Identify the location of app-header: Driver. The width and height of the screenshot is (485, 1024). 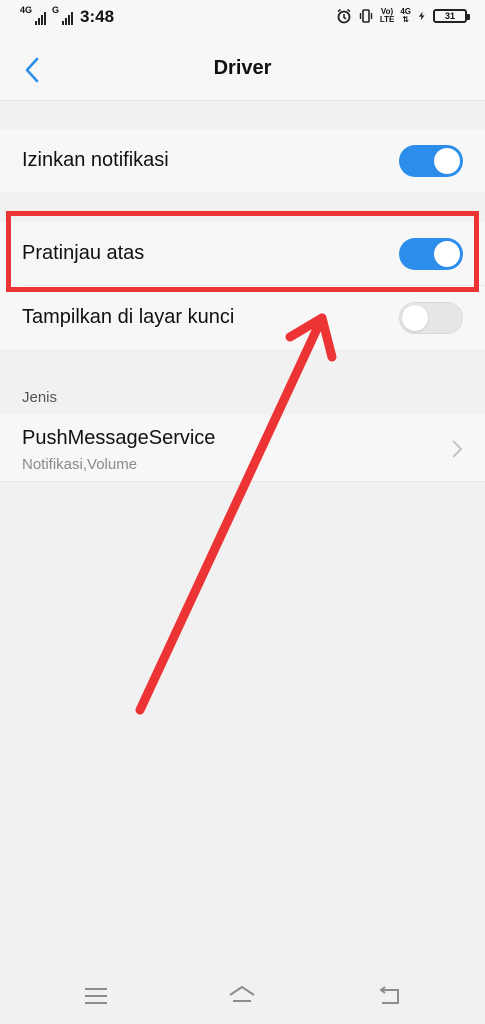
(242, 69).